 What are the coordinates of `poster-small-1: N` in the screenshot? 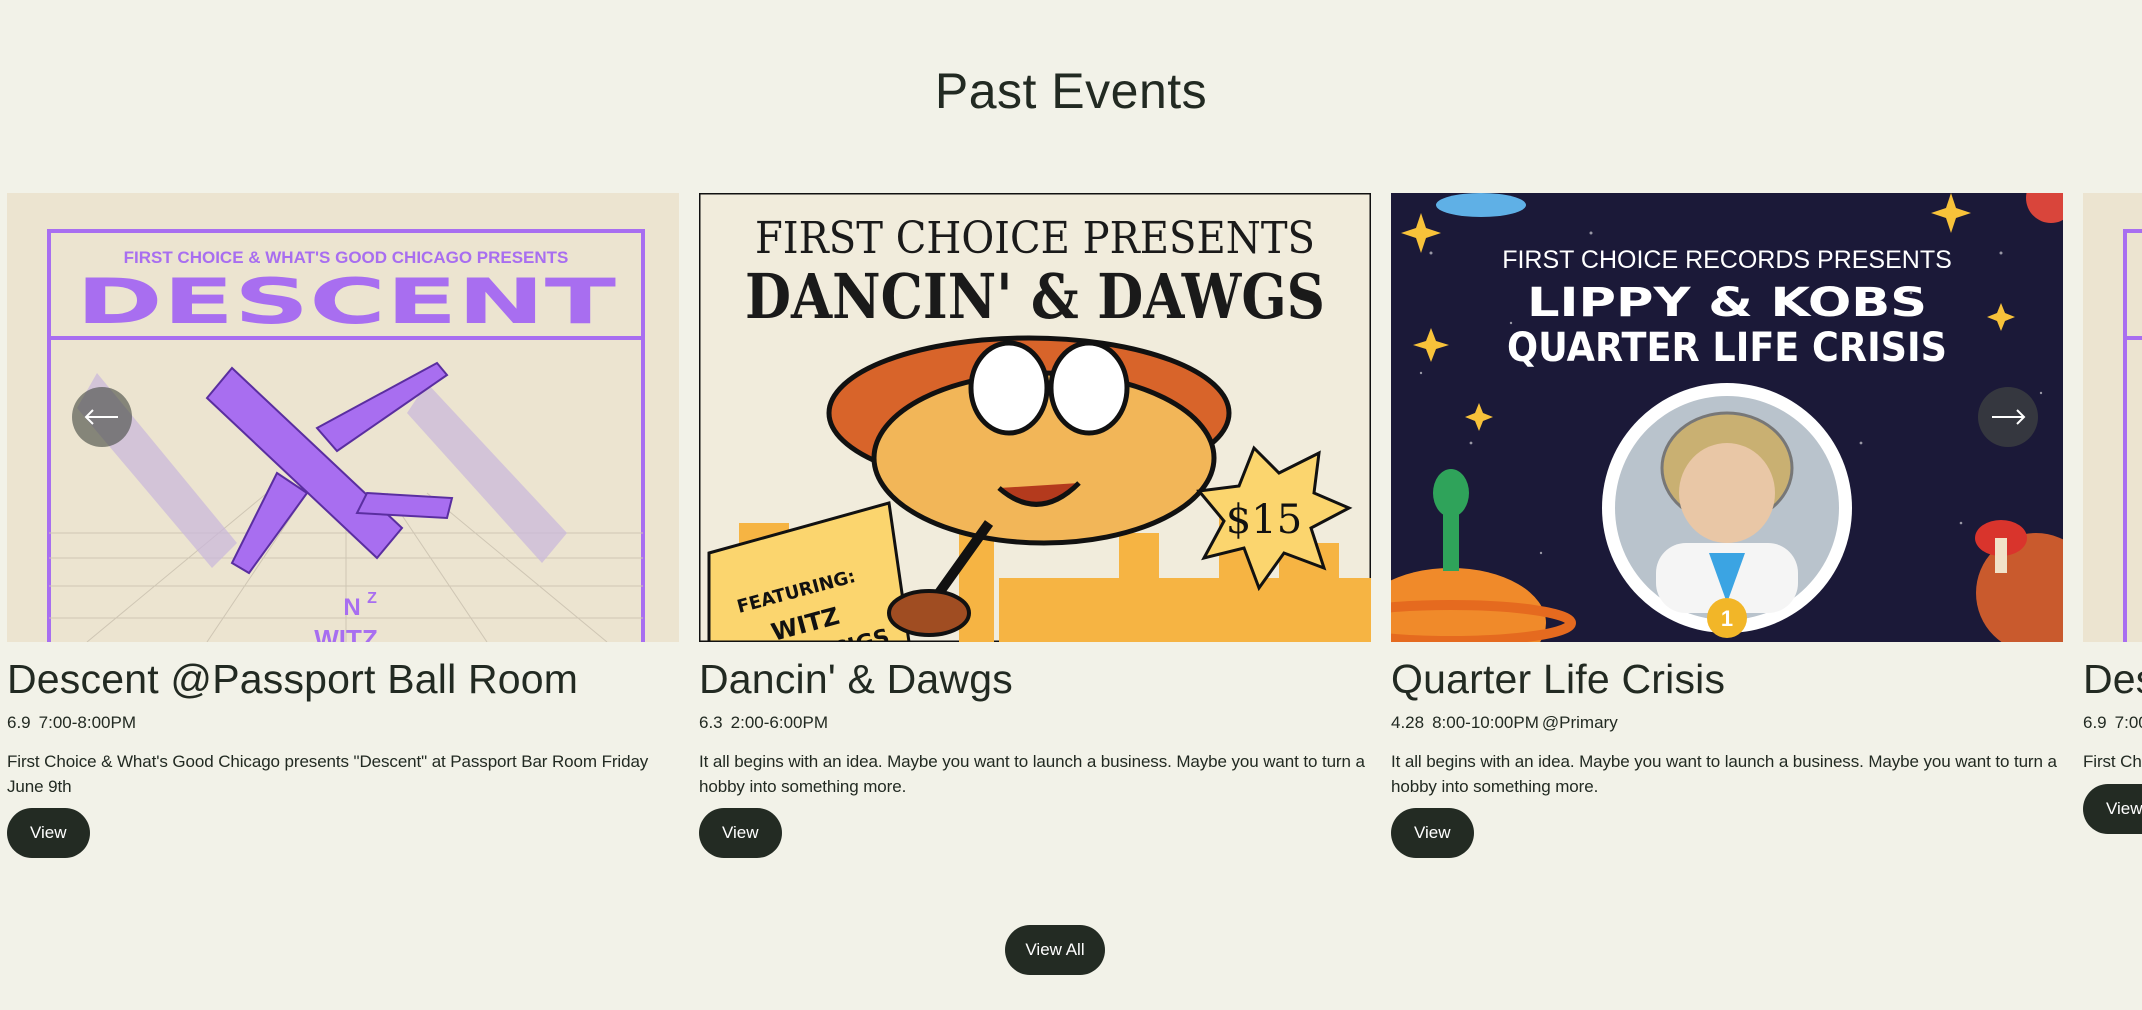 It's located at (351, 607).